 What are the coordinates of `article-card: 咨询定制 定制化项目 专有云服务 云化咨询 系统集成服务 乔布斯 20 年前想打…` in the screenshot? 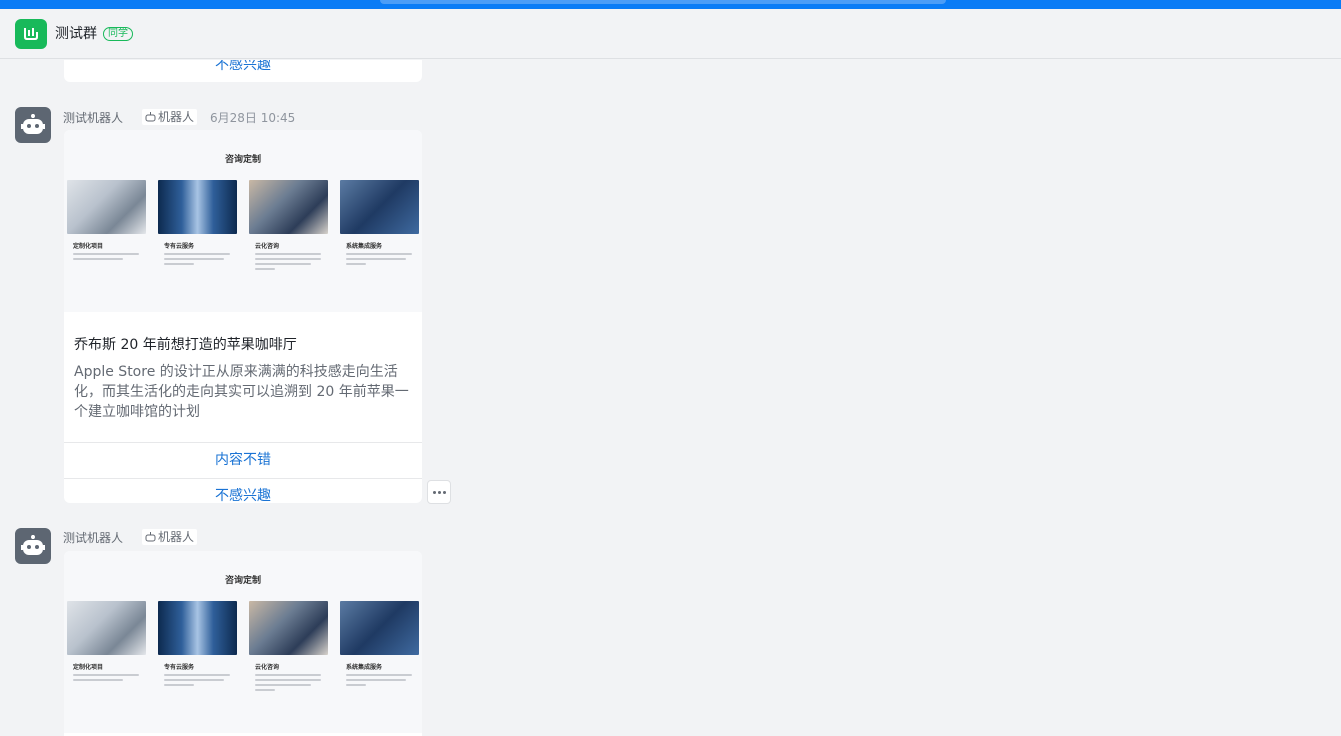 It's located at (243, 316).